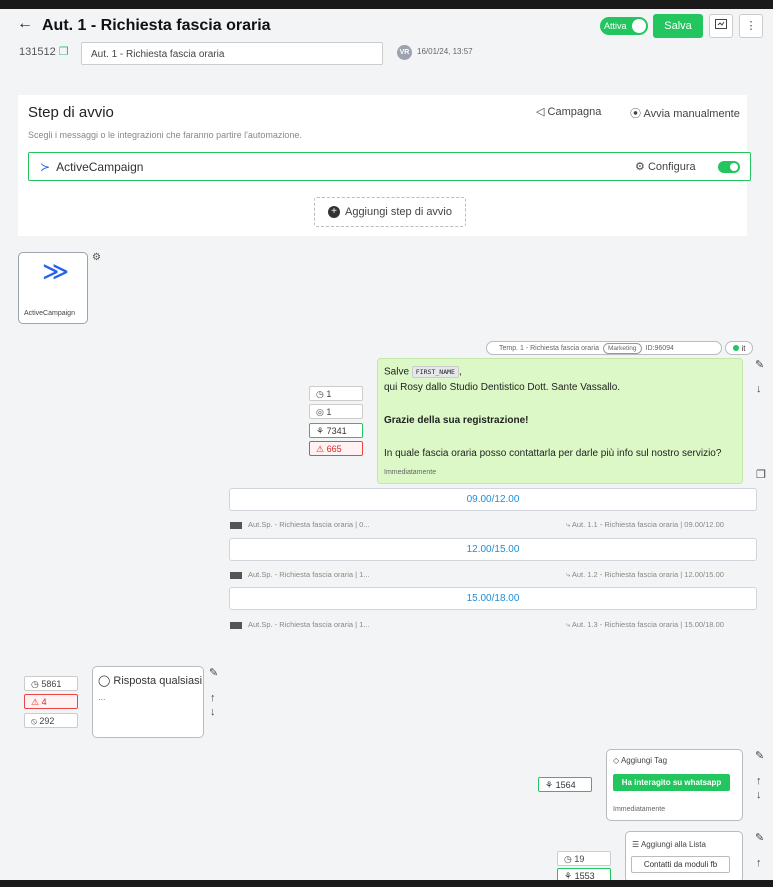 This screenshot has width=773, height=887. What do you see at coordinates (622, 348) in the screenshot?
I see `template-category: Marketing` at bounding box center [622, 348].